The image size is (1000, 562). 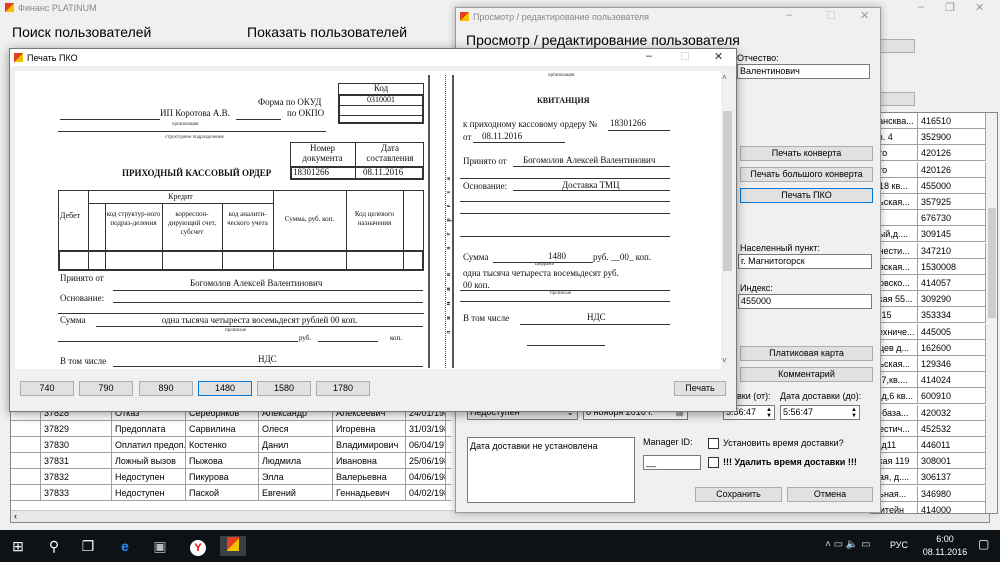 What do you see at coordinates (928, 137) in the screenshot?
I see `table-row: кв. 4 352900` at bounding box center [928, 137].